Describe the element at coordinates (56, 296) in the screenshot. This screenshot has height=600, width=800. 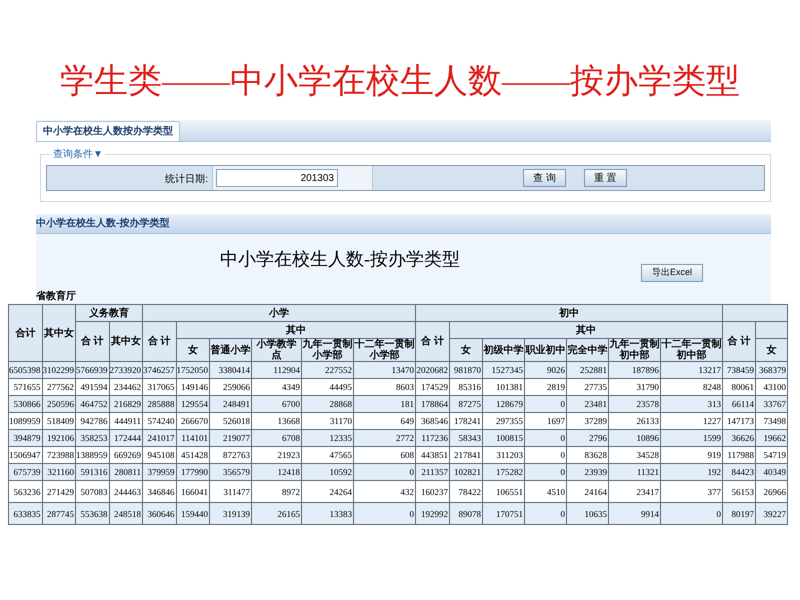
I see `unit-label: 省教育厅` at that location.